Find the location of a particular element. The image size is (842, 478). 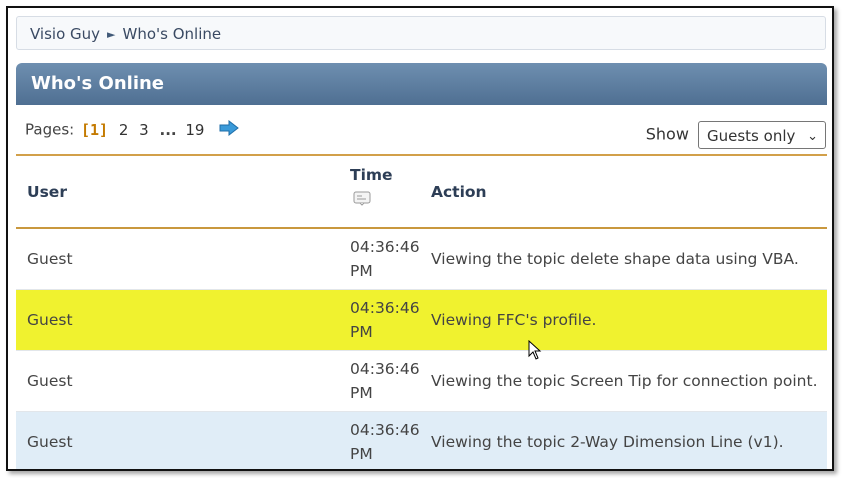

next-page-arrow-icon is located at coordinates (229, 129).